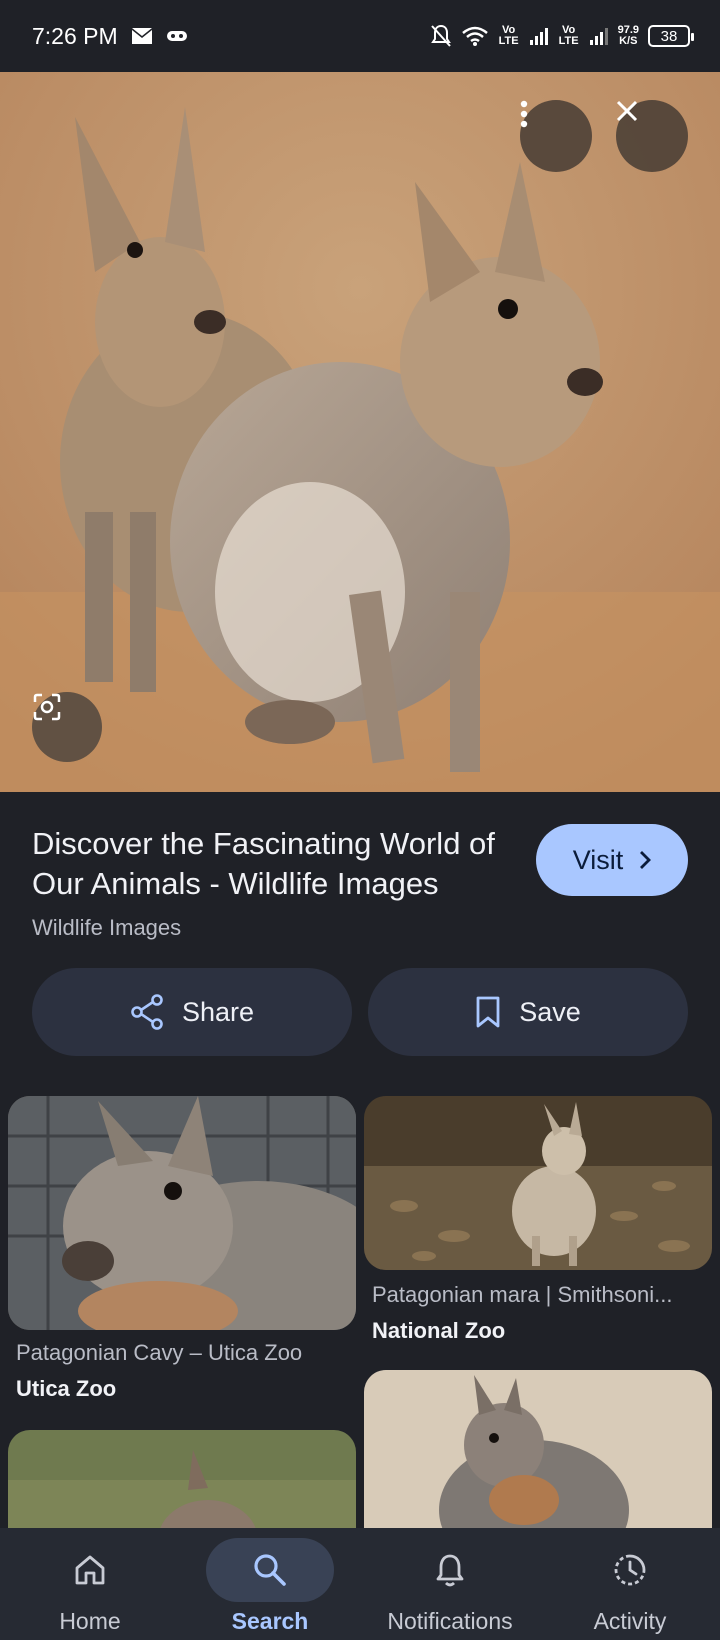  What do you see at coordinates (508, 35) in the screenshot?
I see `volte-label-1: Vo LTE` at bounding box center [508, 35].